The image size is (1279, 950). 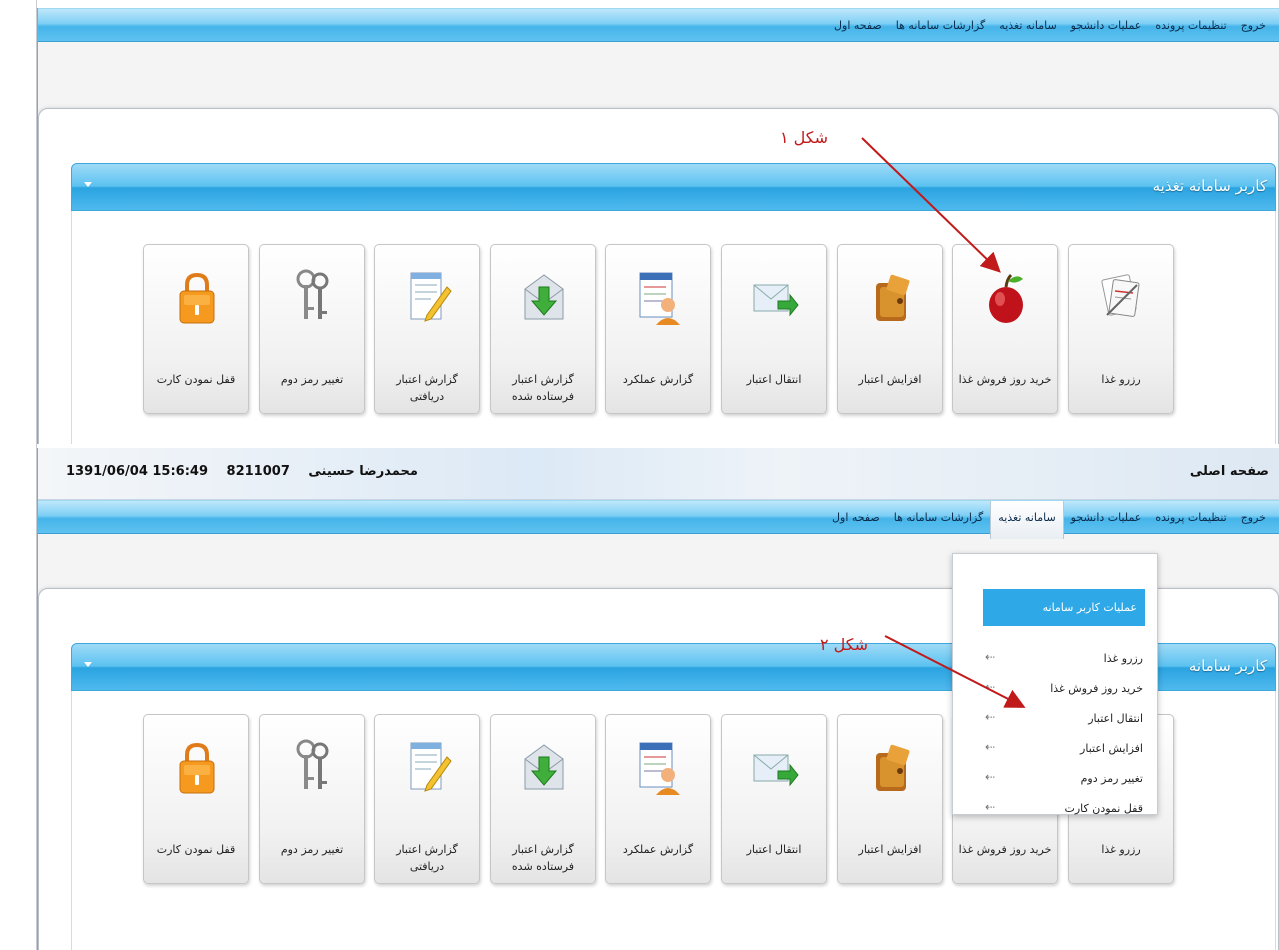 What do you see at coordinates (1123, 658) in the screenshot?
I see `dropdown-item-label: رزرو غذا` at bounding box center [1123, 658].